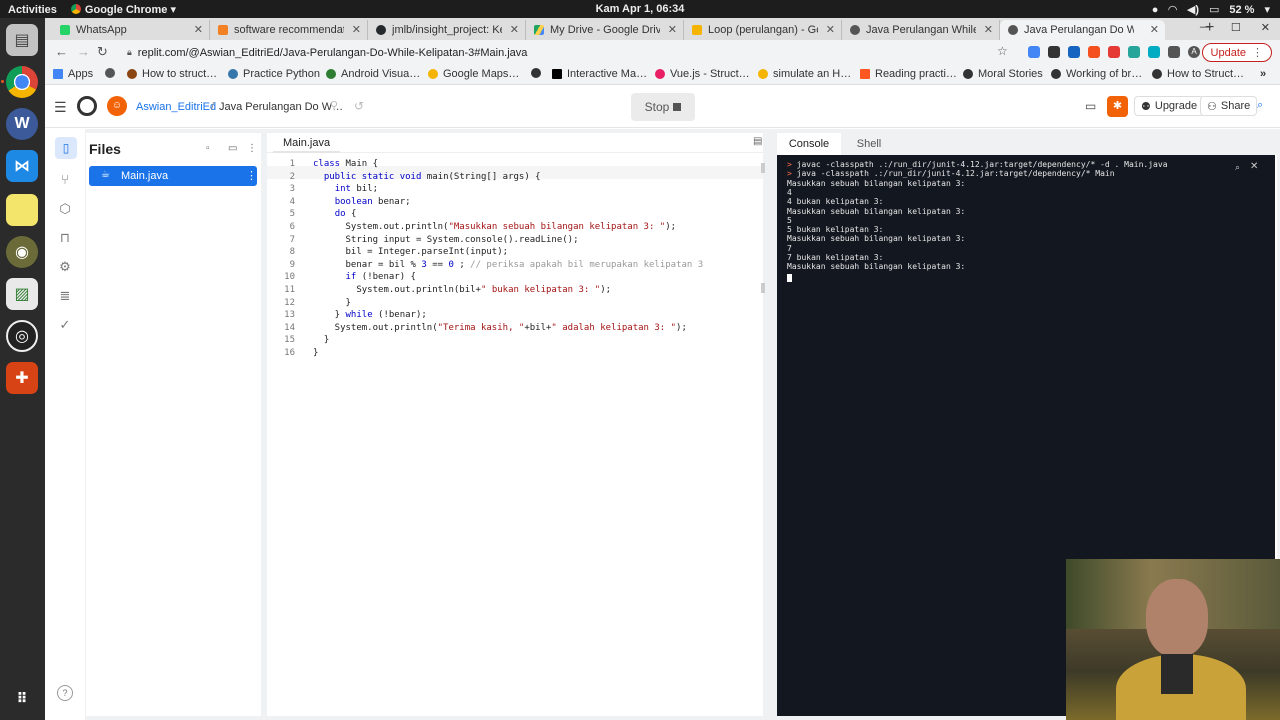  What do you see at coordinates (65, 238) in the screenshot?
I see `secrets-lock-icon: ⊓` at bounding box center [65, 238].